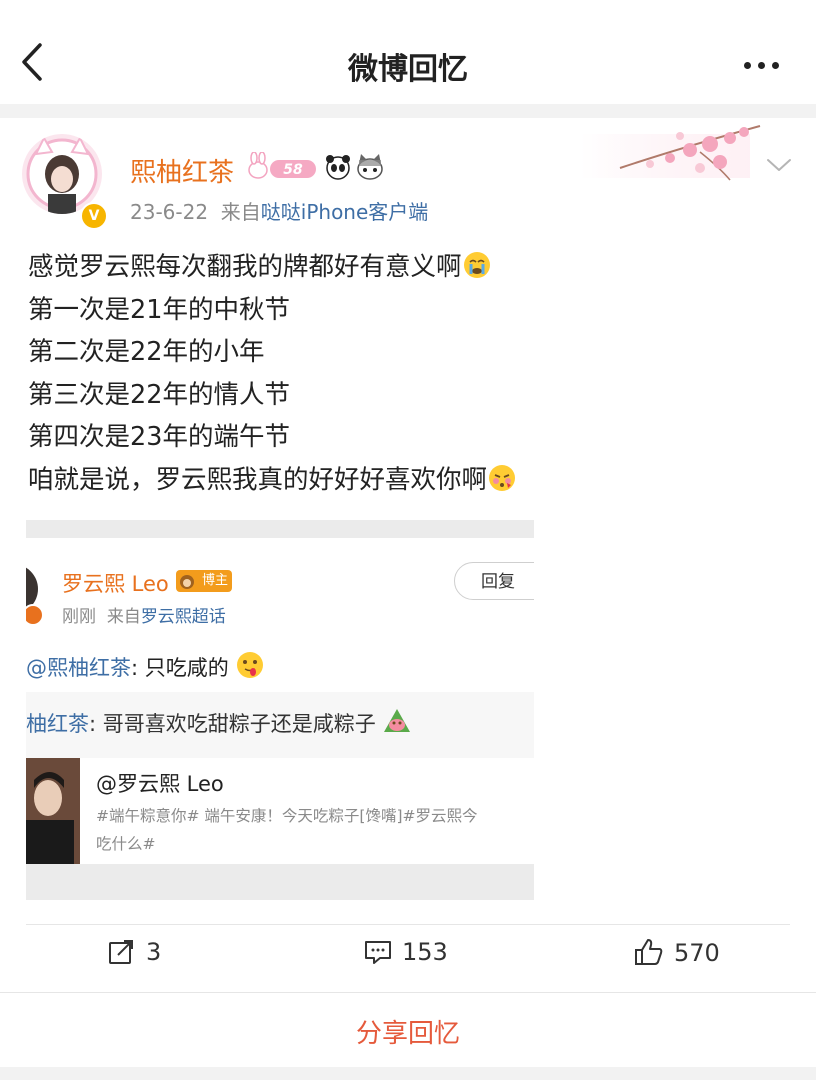  What do you see at coordinates (121, 952) in the screenshot?
I see `repost-icon` at bounding box center [121, 952].